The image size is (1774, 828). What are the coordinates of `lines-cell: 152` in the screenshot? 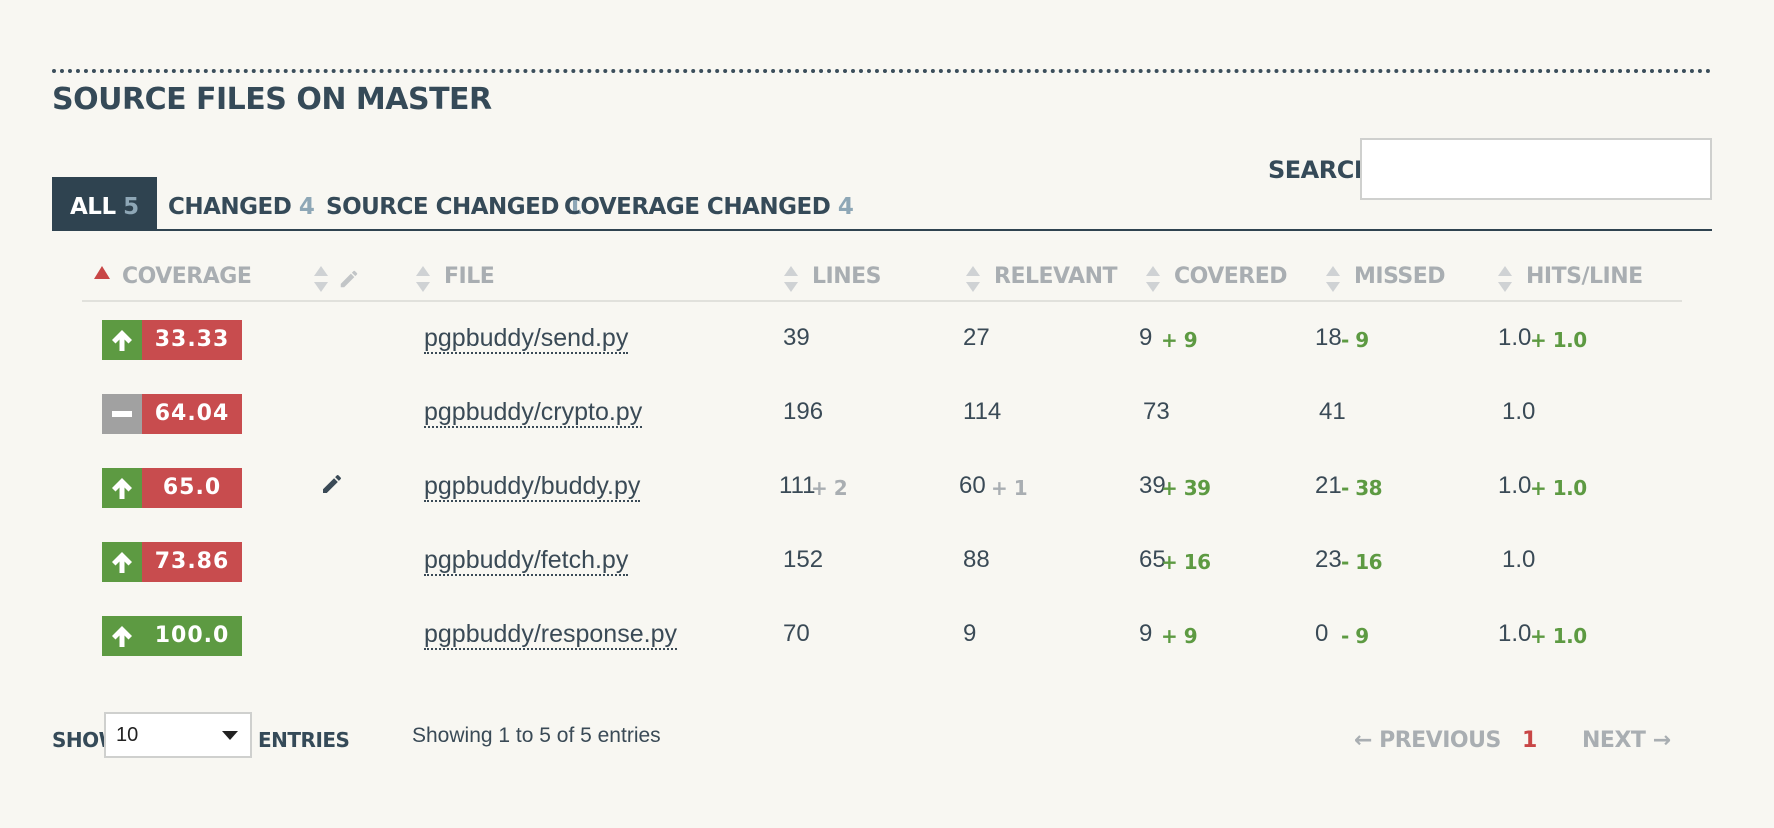 It's located at (803, 559).